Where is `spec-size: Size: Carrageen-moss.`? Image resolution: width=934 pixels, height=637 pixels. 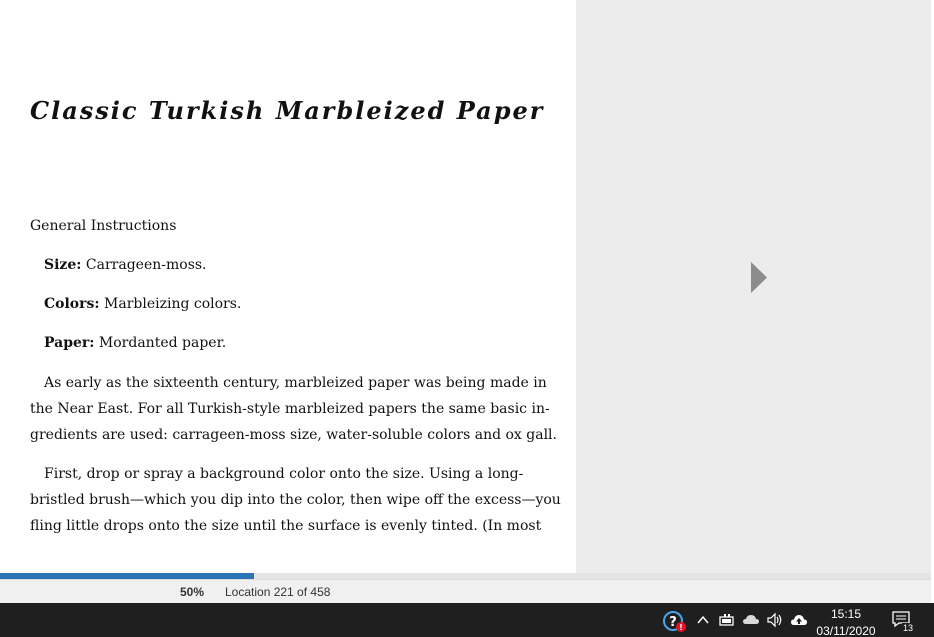 spec-size: Size: Carrageen-moss. is located at coordinates (125, 265).